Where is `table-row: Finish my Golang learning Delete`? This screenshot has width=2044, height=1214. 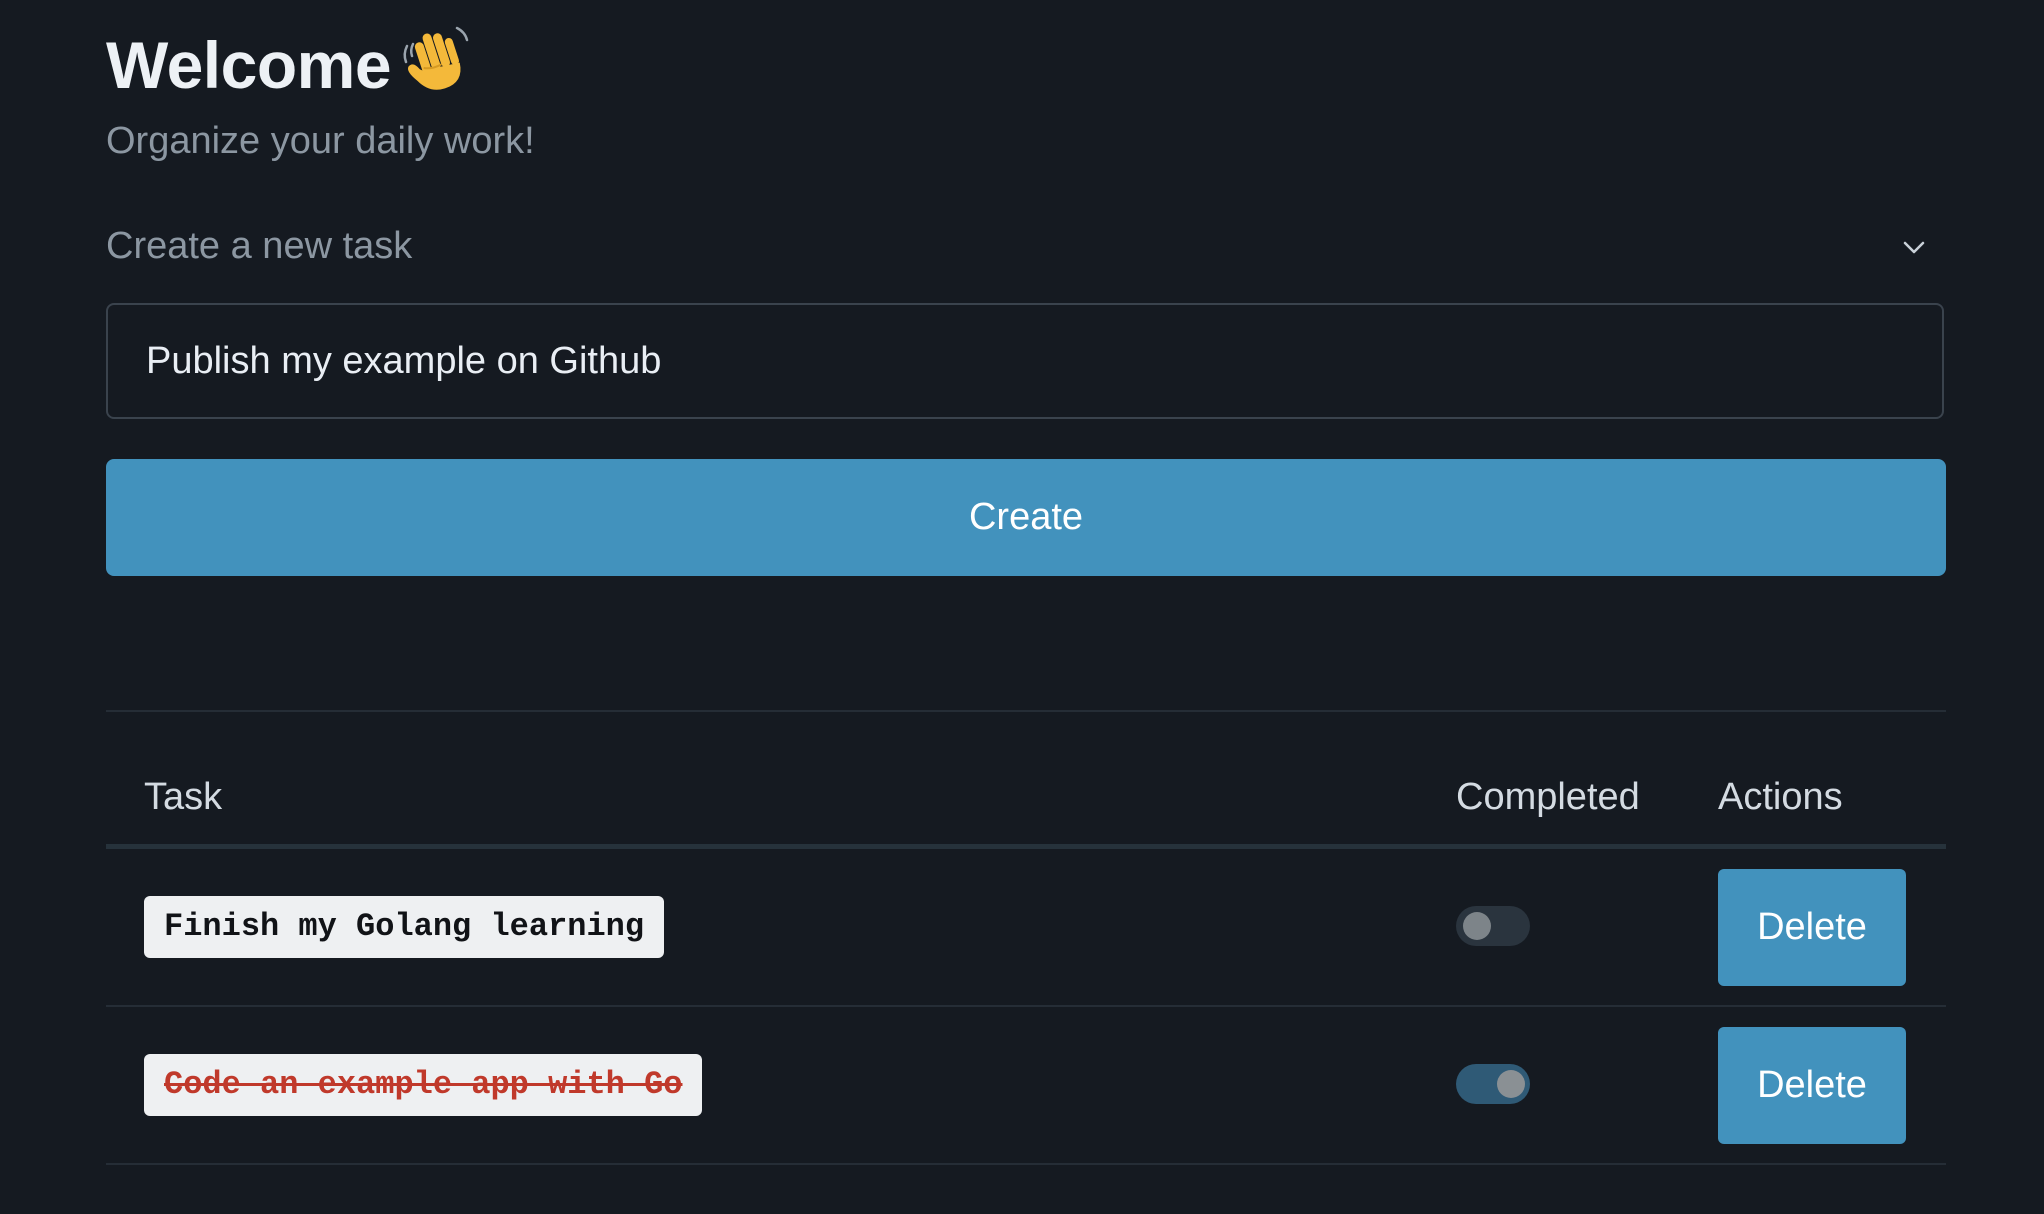 table-row: Finish my Golang learning Delete is located at coordinates (1026, 928).